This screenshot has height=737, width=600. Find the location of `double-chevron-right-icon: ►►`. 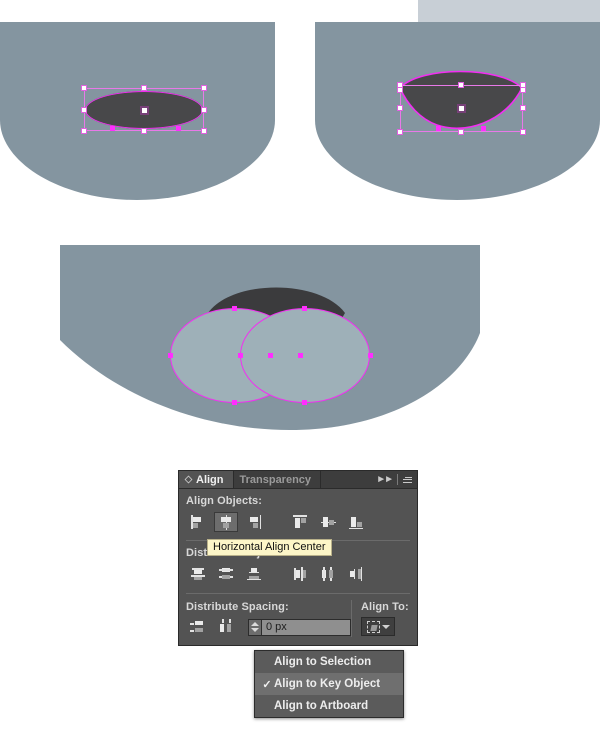

double-chevron-right-icon: ►► is located at coordinates (385, 479).